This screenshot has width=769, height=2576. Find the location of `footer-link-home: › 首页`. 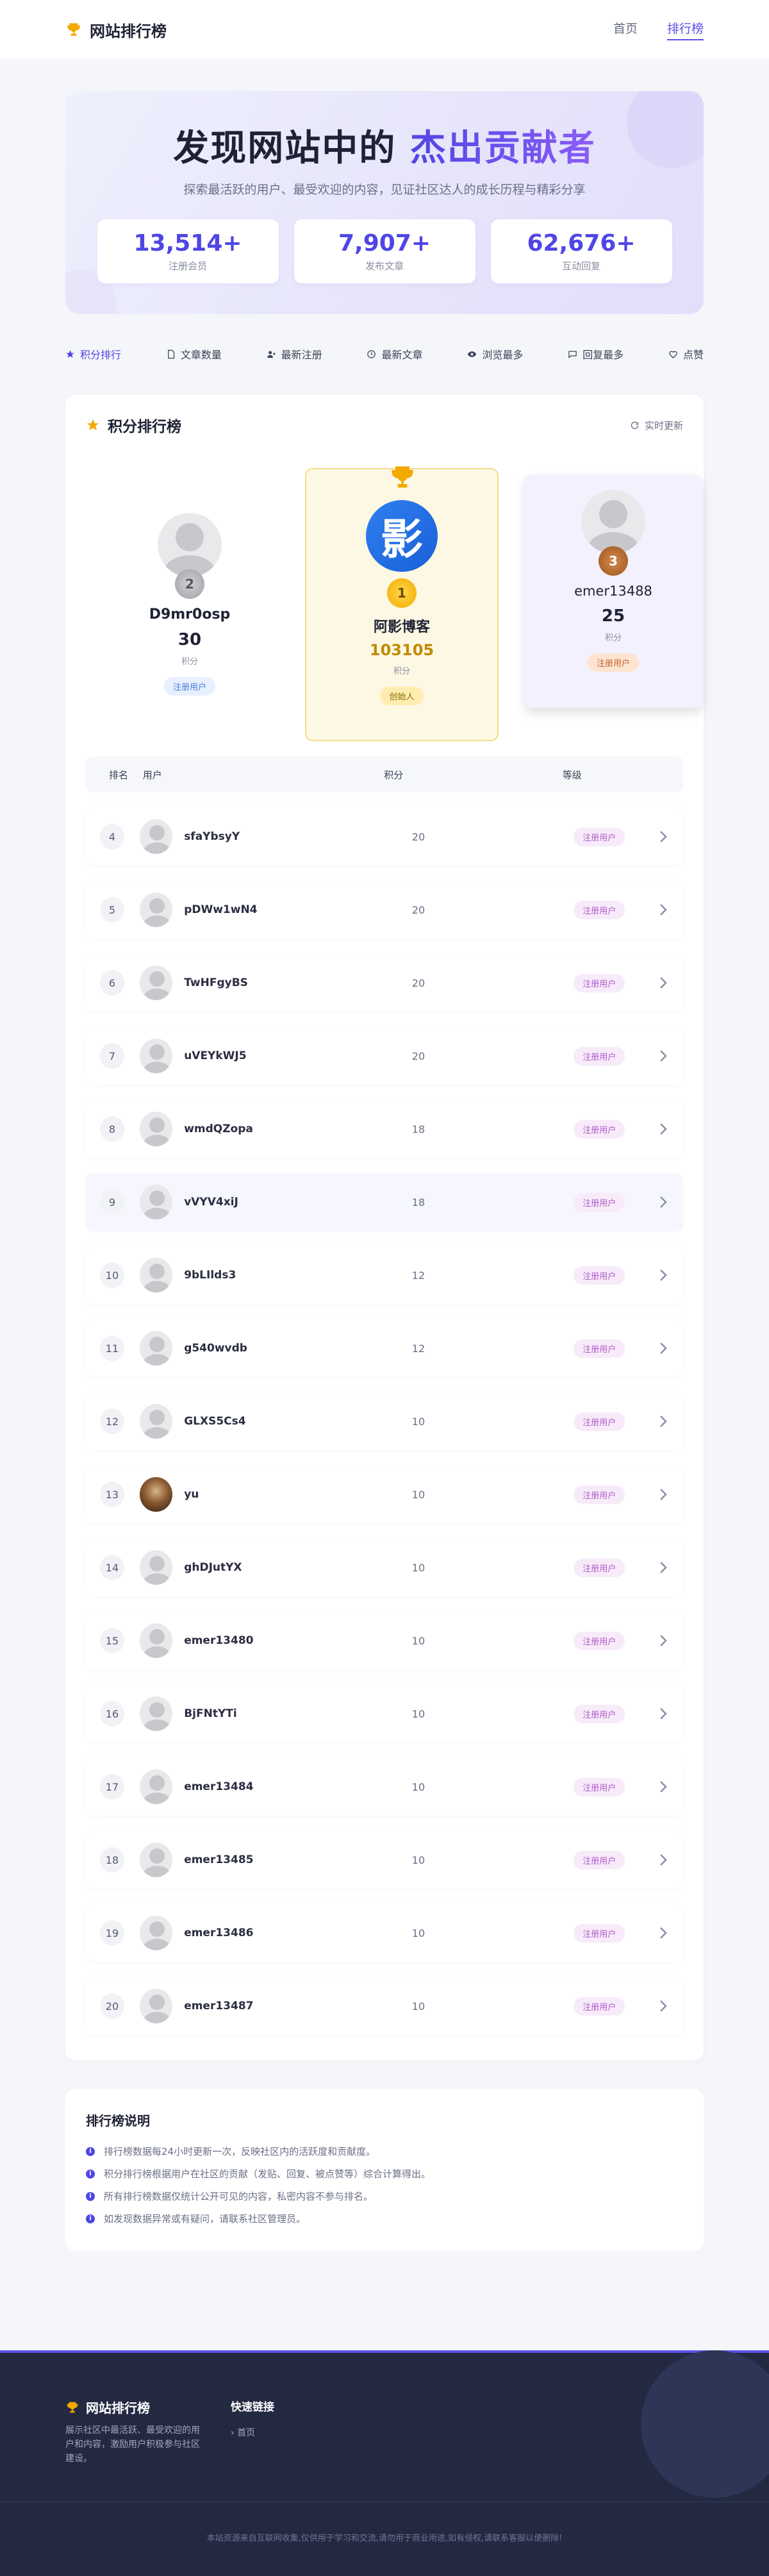

footer-link-home: › 首页 is located at coordinates (243, 2432).